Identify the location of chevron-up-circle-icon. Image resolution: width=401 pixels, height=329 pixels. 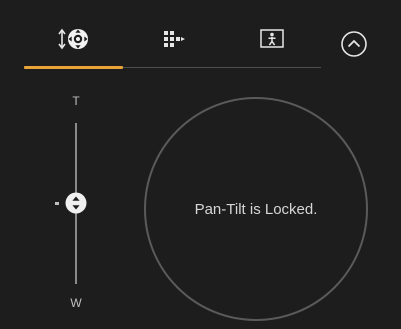
(354, 46).